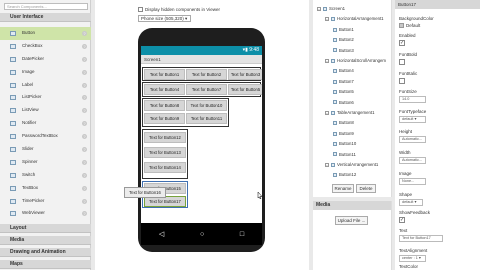 The width and height of the screenshot is (480, 270). Describe the element at coordinates (343, 92) in the screenshot. I see `tree-node: Button5` at that location.